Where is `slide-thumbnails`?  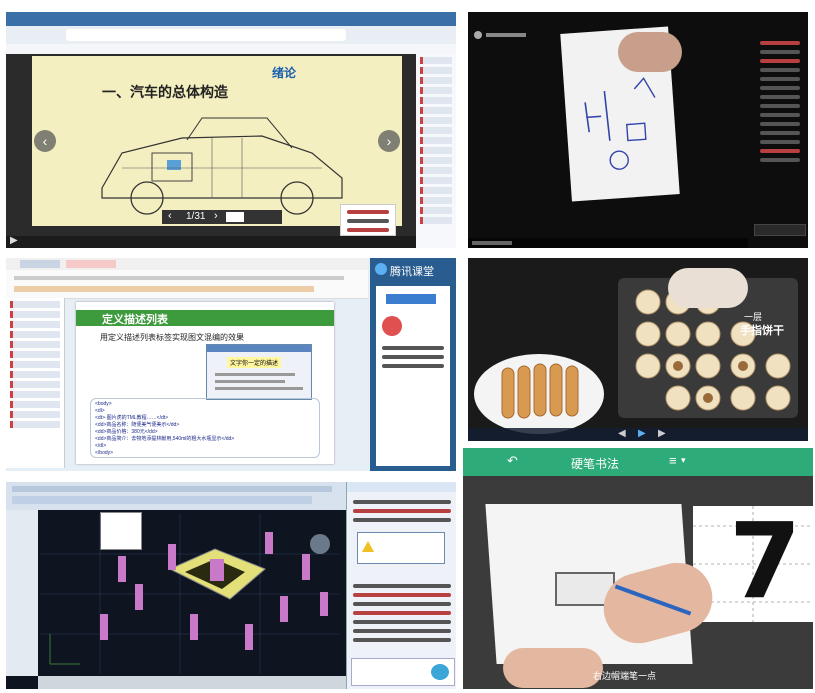 slide-thumbnails is located at coordinates (35, 383).